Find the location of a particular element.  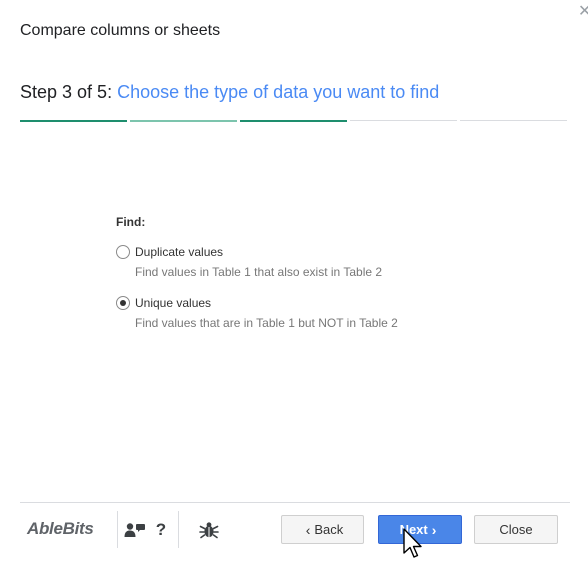

help-icon: ? is located at coordinates (161, 530).